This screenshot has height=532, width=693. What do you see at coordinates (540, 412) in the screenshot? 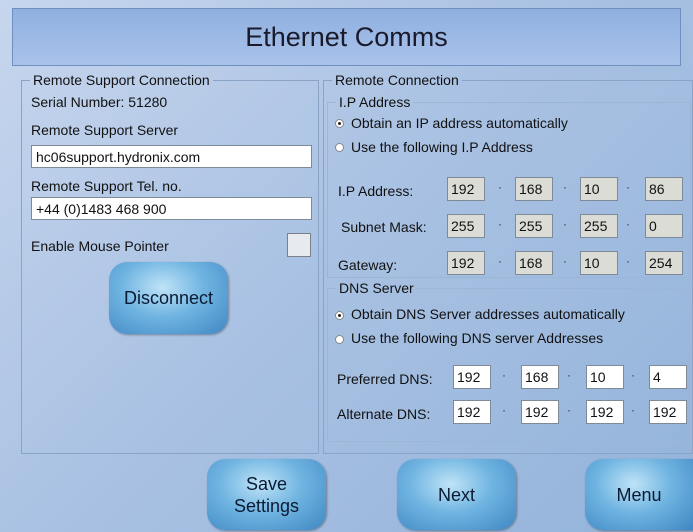
I see `alternate-dns-octet-2: 192` at bounding box center [540, 412].